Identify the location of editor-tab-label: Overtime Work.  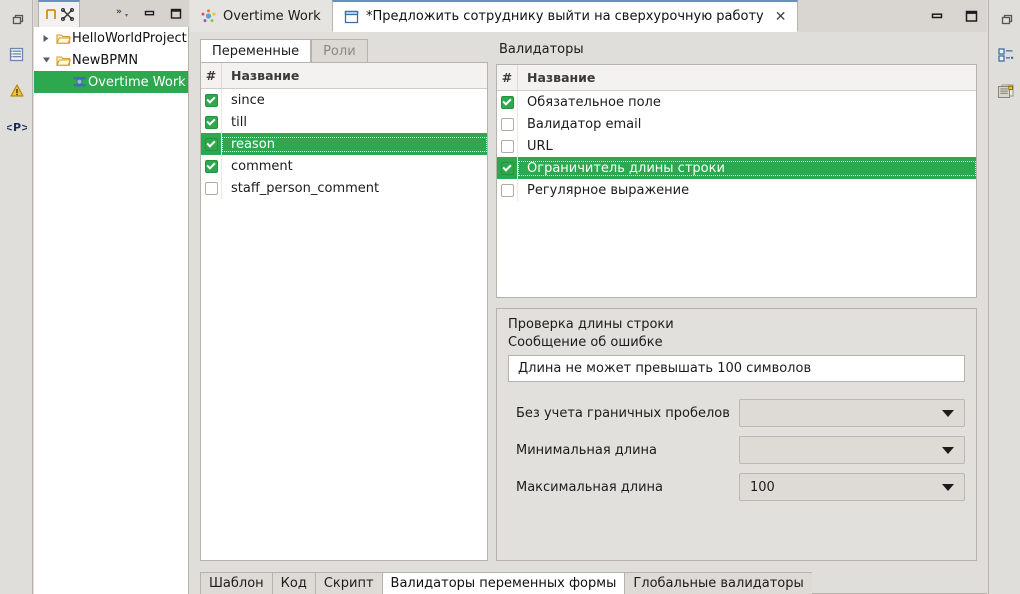
(272, 16).